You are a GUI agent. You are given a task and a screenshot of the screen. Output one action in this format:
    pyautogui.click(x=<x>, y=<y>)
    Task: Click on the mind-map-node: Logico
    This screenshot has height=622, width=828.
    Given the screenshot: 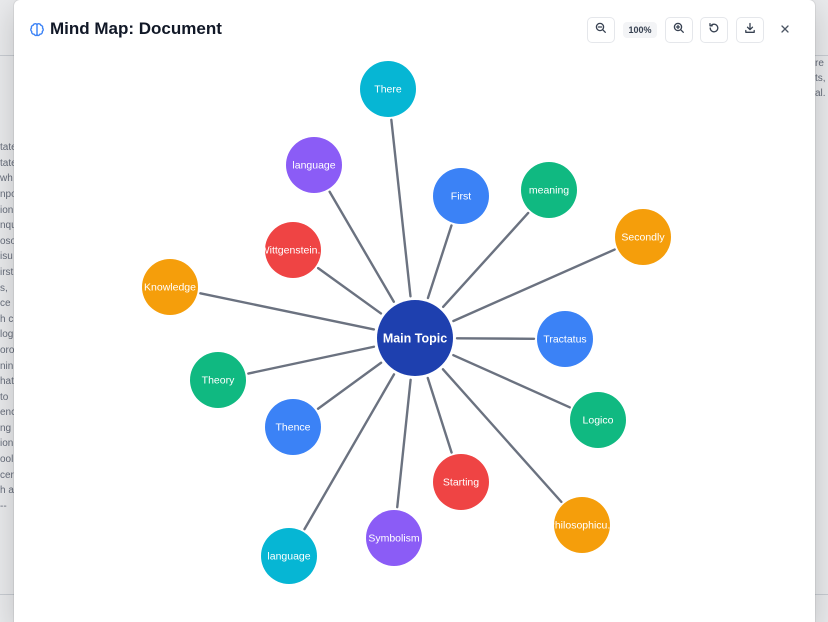 What is the action you would take?
    pyautogui.click(x=598, y=420)
    